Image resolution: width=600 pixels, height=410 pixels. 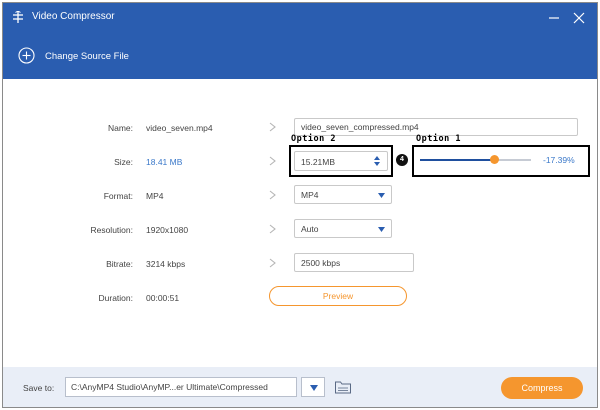 What do you see at coordinates (310, 229) in the screenshot?
I see `resolution-select-value: Auto` at bounding box center [310, 229].